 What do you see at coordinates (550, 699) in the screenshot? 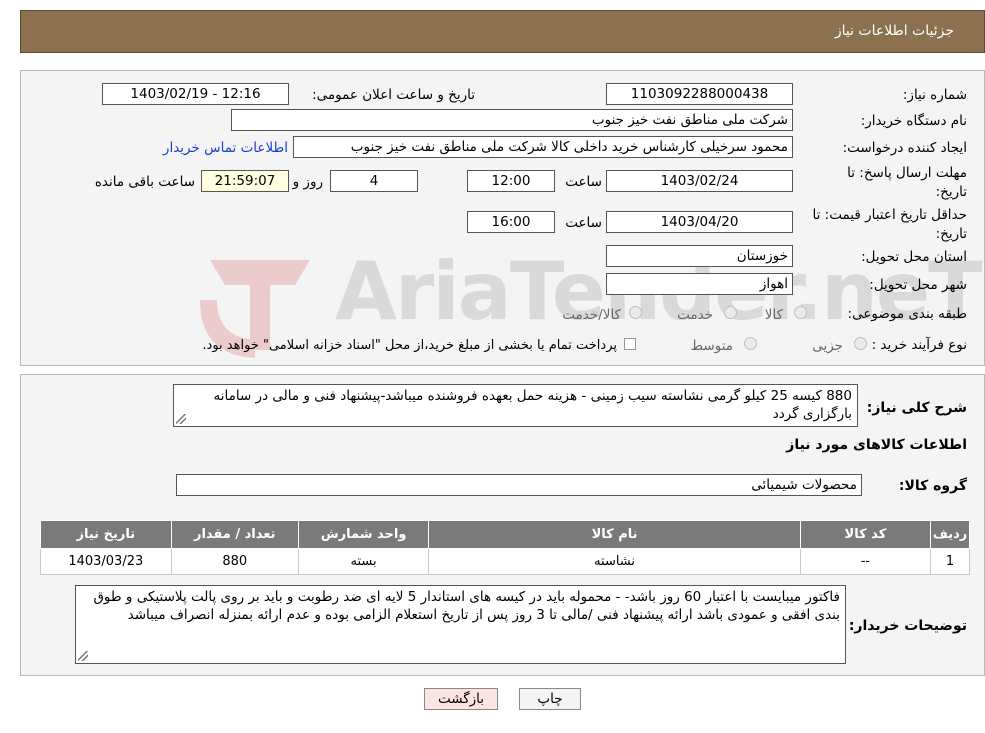
I see `print-button: چاپ` at bounding box center [550, 699].